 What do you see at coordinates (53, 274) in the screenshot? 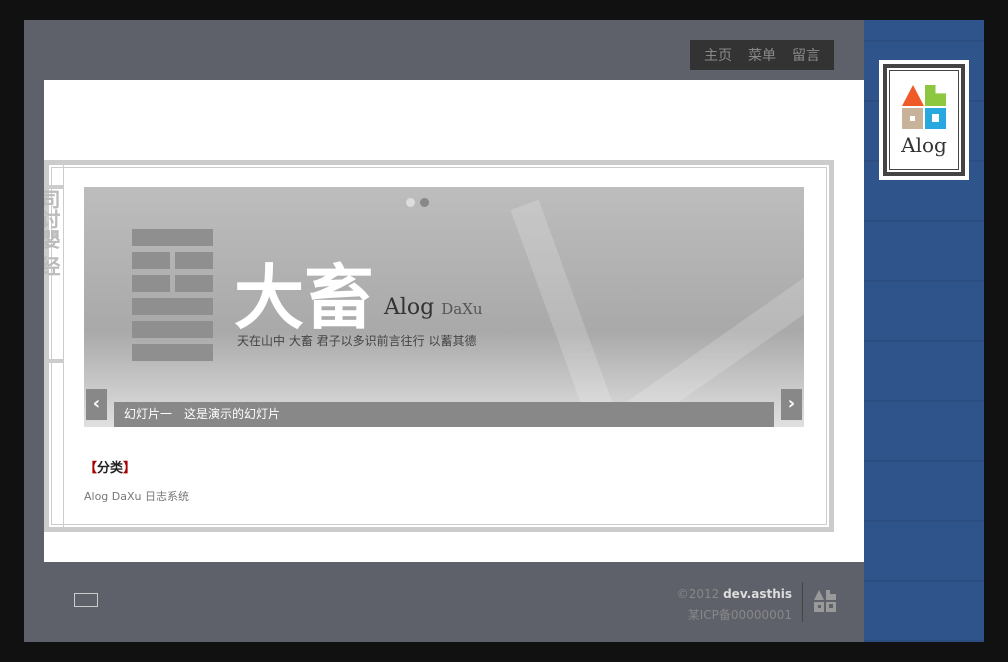
I see `vertical-strip: 司讨嬰 经` at bounding box center [53, 274].